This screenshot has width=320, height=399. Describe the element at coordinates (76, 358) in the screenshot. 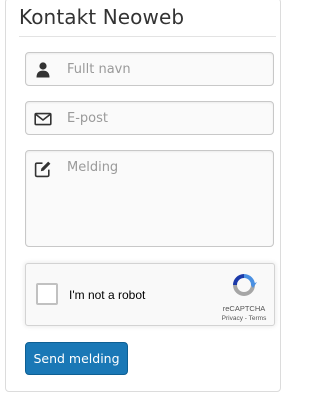

I see `send-message-button: Send melding` at that location.